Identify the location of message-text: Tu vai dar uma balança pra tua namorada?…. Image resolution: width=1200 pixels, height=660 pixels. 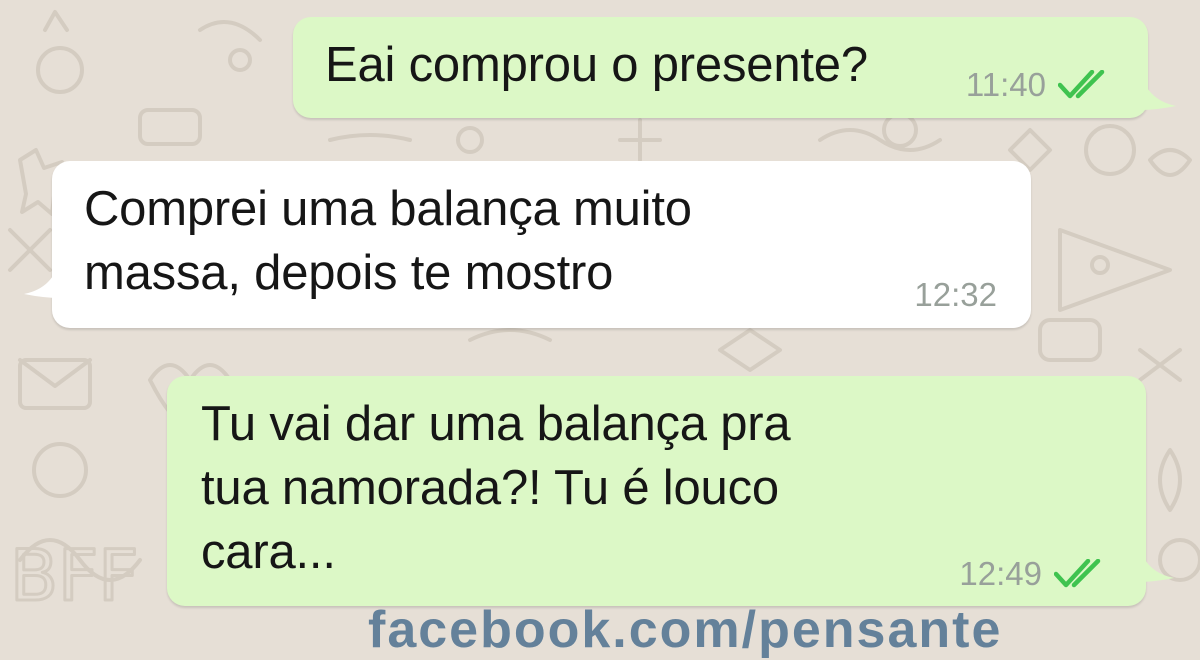
(496, 488).